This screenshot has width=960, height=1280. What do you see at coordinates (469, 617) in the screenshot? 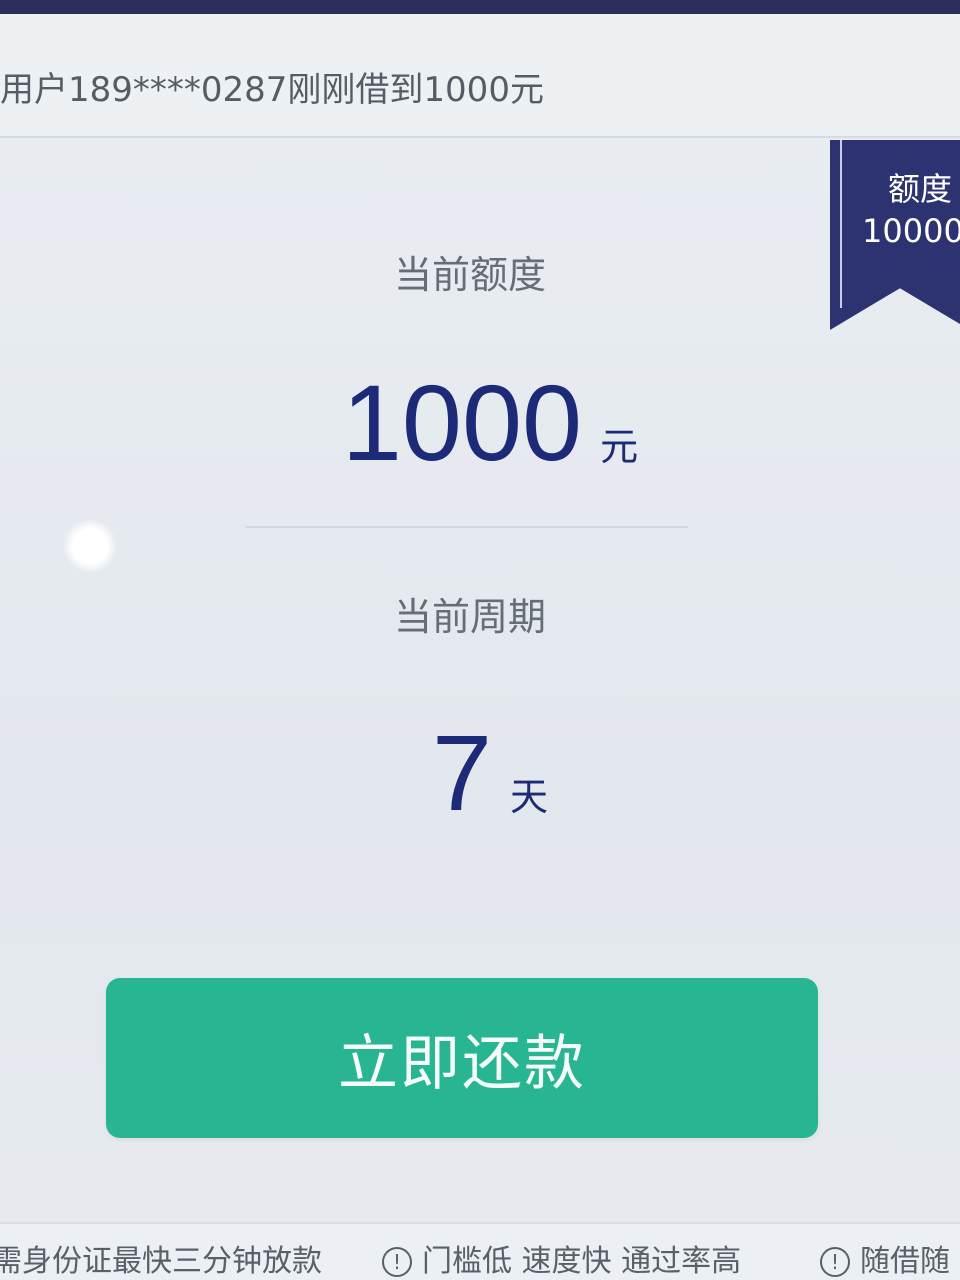
I see `current-period-label: 当前周期` at bounding box center [469, 617].